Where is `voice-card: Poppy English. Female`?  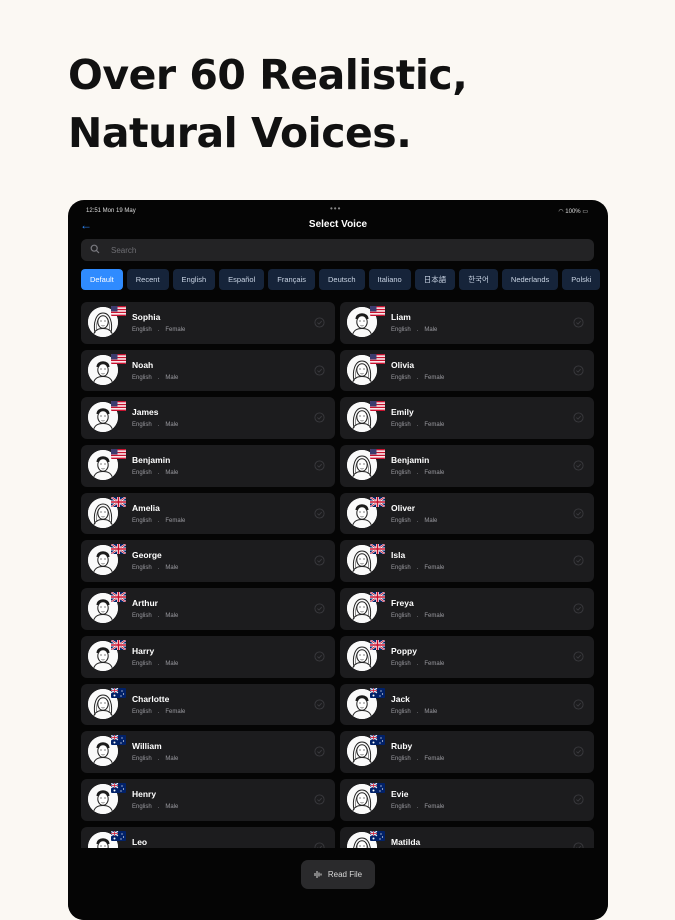
voice-card: Poppy English. Female is located at coordinates (467, 656).